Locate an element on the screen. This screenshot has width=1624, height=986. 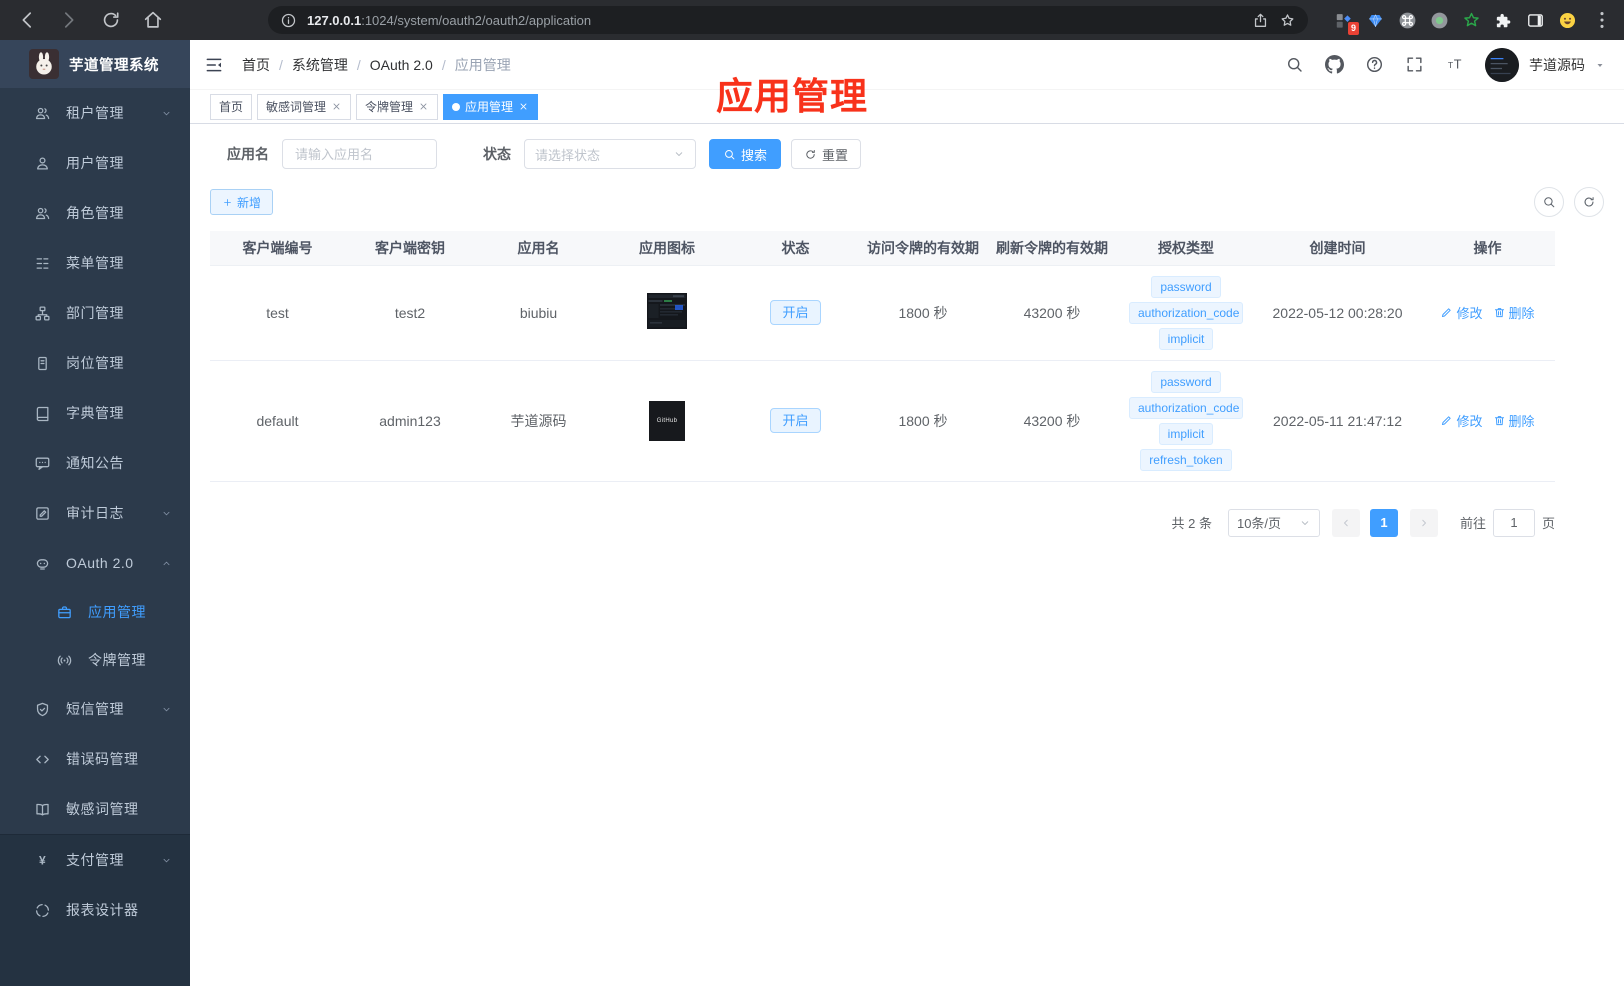
breadcrumb-item: OAuth 2.0 is located at coordinates (401, 65).